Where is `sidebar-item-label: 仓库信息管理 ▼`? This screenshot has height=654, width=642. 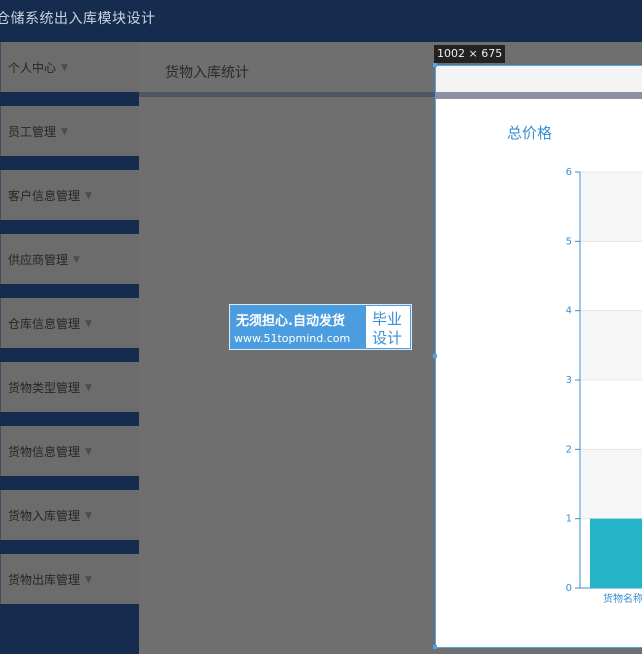 sidebar-item-label: 仓库信息管理 ▼ is located at coordinates (50, 324).